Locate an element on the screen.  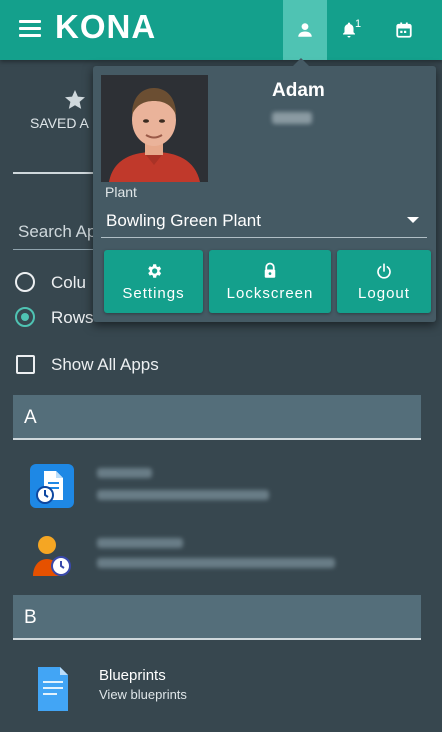
columns-radio-label: Colu is located at coordinates (68, 282).